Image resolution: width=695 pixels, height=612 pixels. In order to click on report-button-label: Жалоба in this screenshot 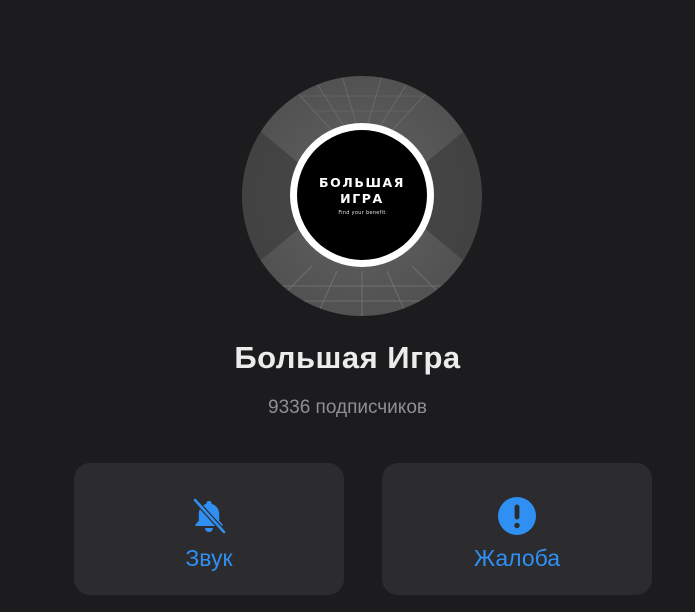, I will do `click(517, 558)`.